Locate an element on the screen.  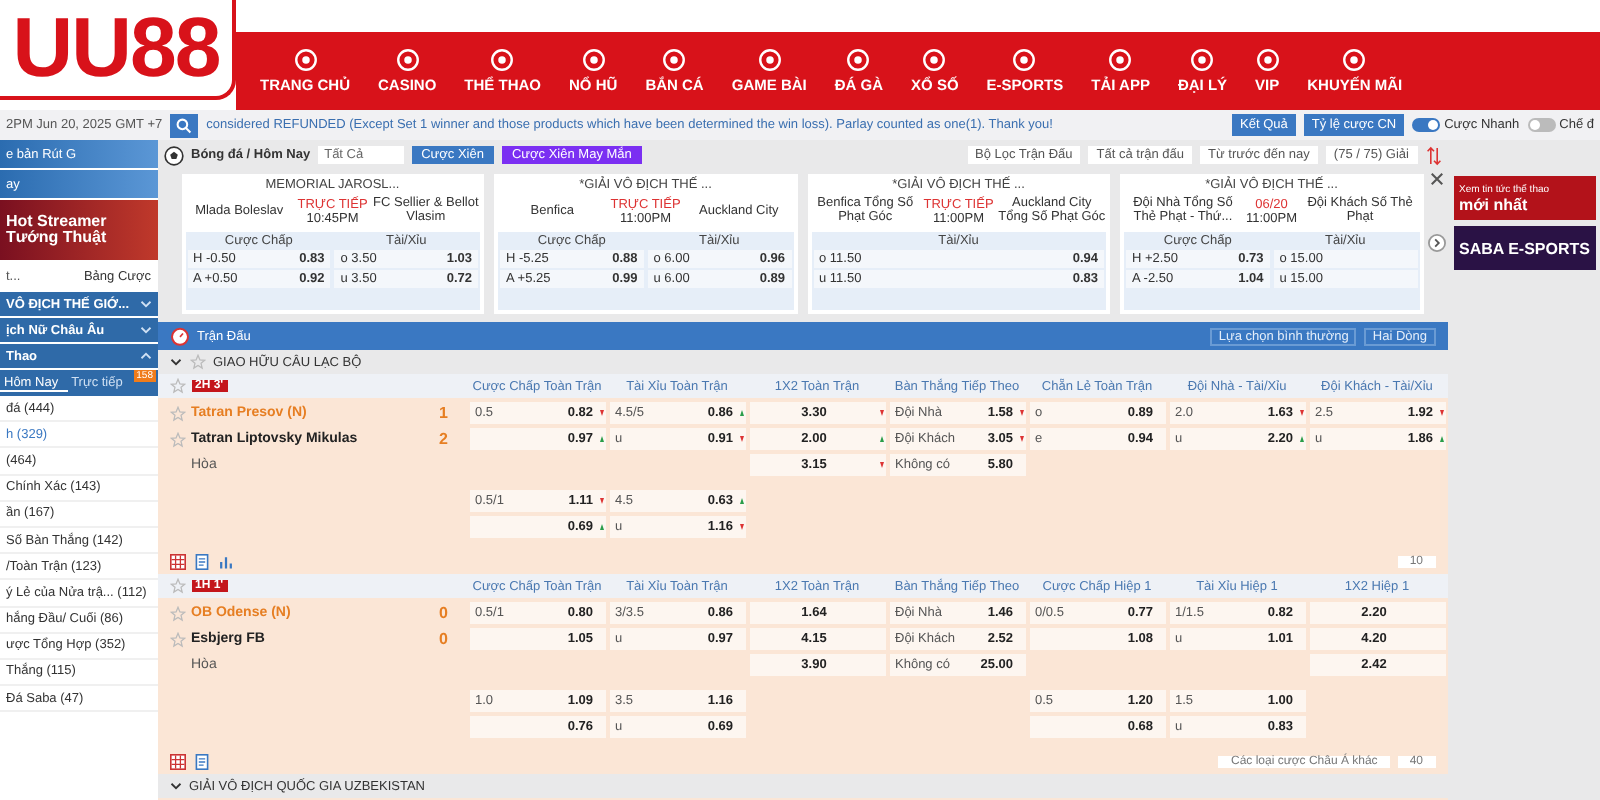
promo-banner: Hot Streamer Tướng Thuật is located at coordinates (78, 230).